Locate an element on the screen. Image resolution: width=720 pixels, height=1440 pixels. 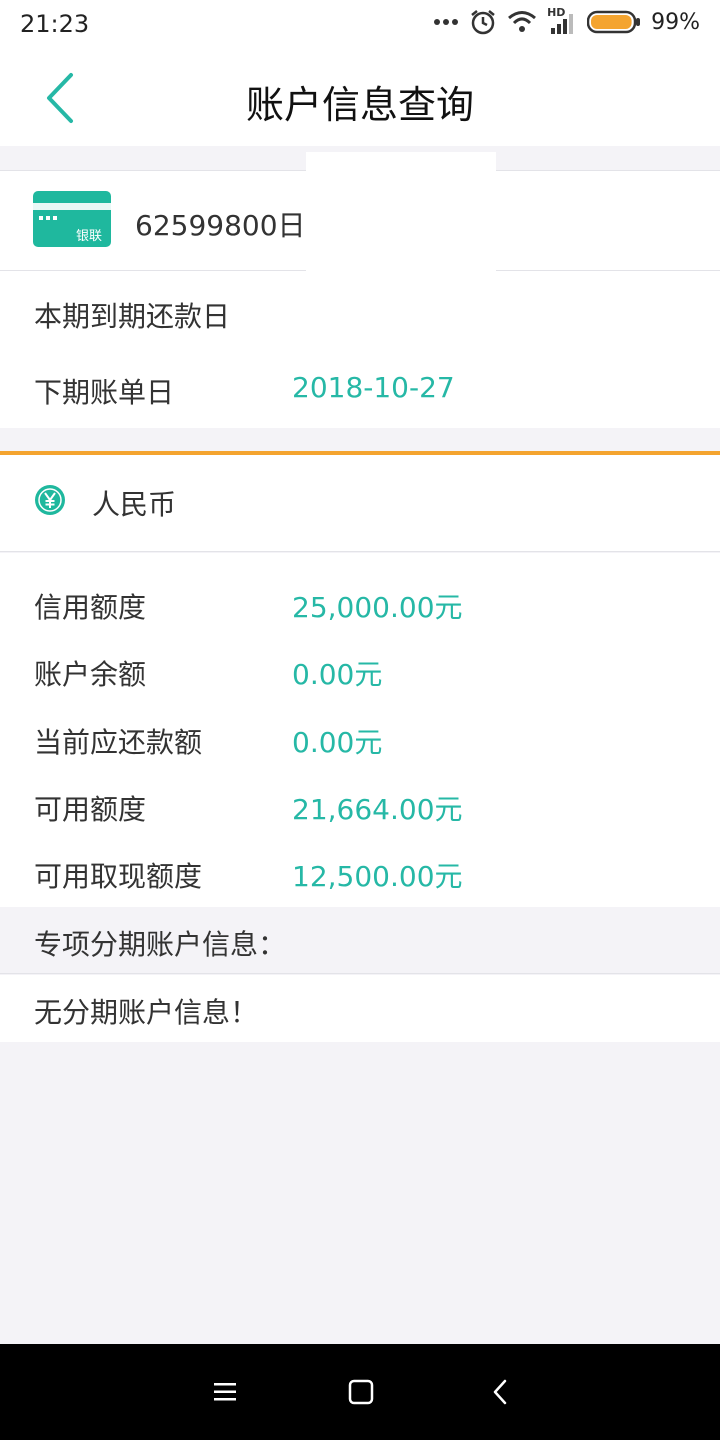
navigation-bar is located at coordinates (360, 1392).